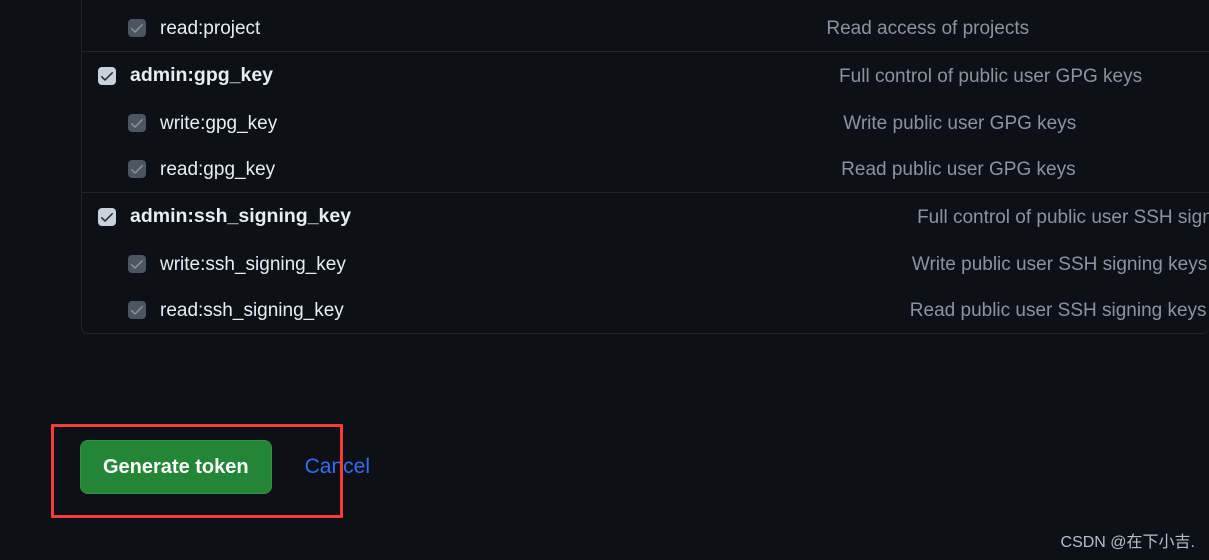 The height and width of the screenshot is (560, 1209). I want to click on scope-description-holder: Read access of projects, so click(734, 28).